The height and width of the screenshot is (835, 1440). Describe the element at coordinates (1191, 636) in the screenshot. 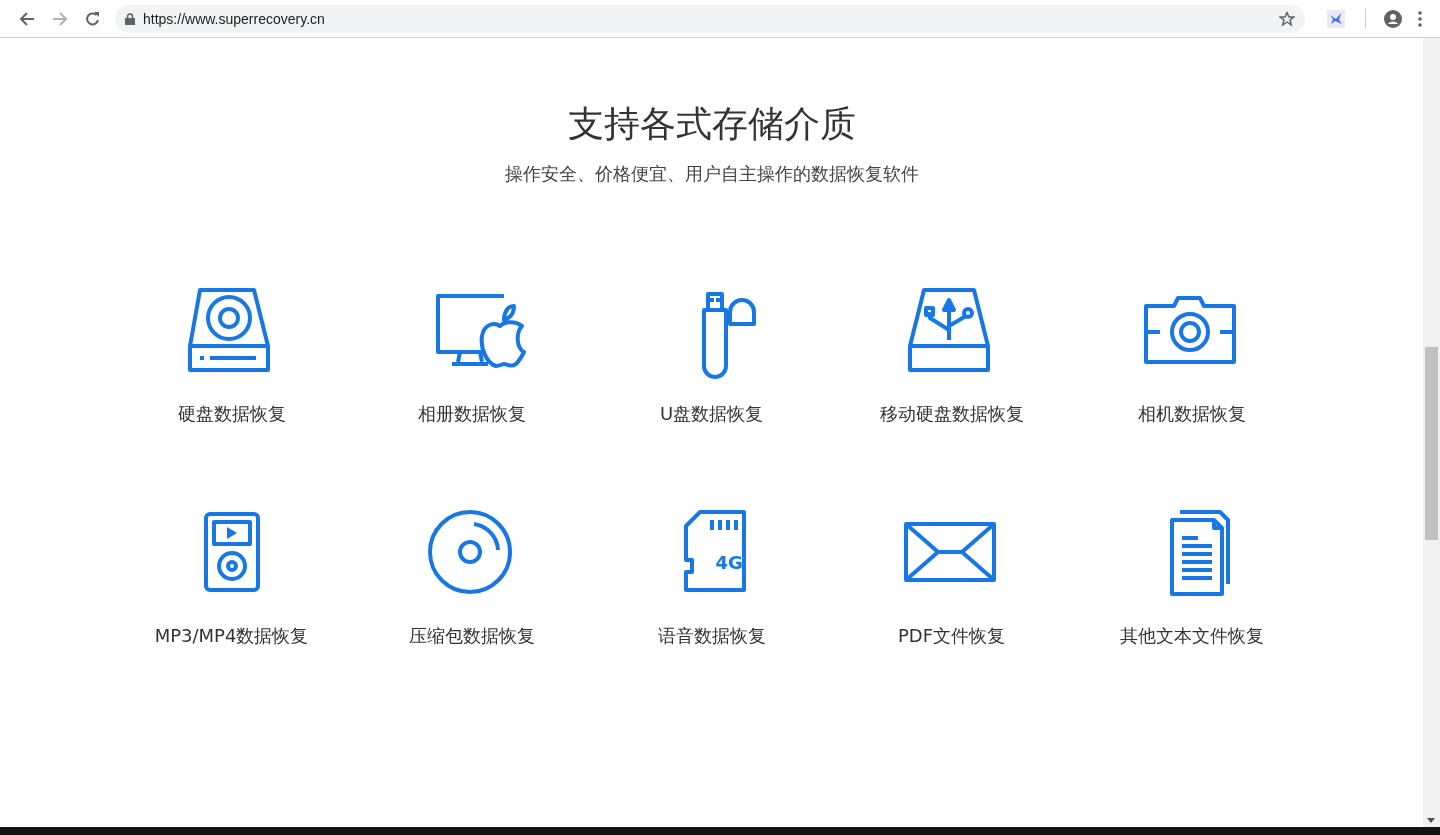

I see `storage-type-label: 其他文本文件恢复` at that location.